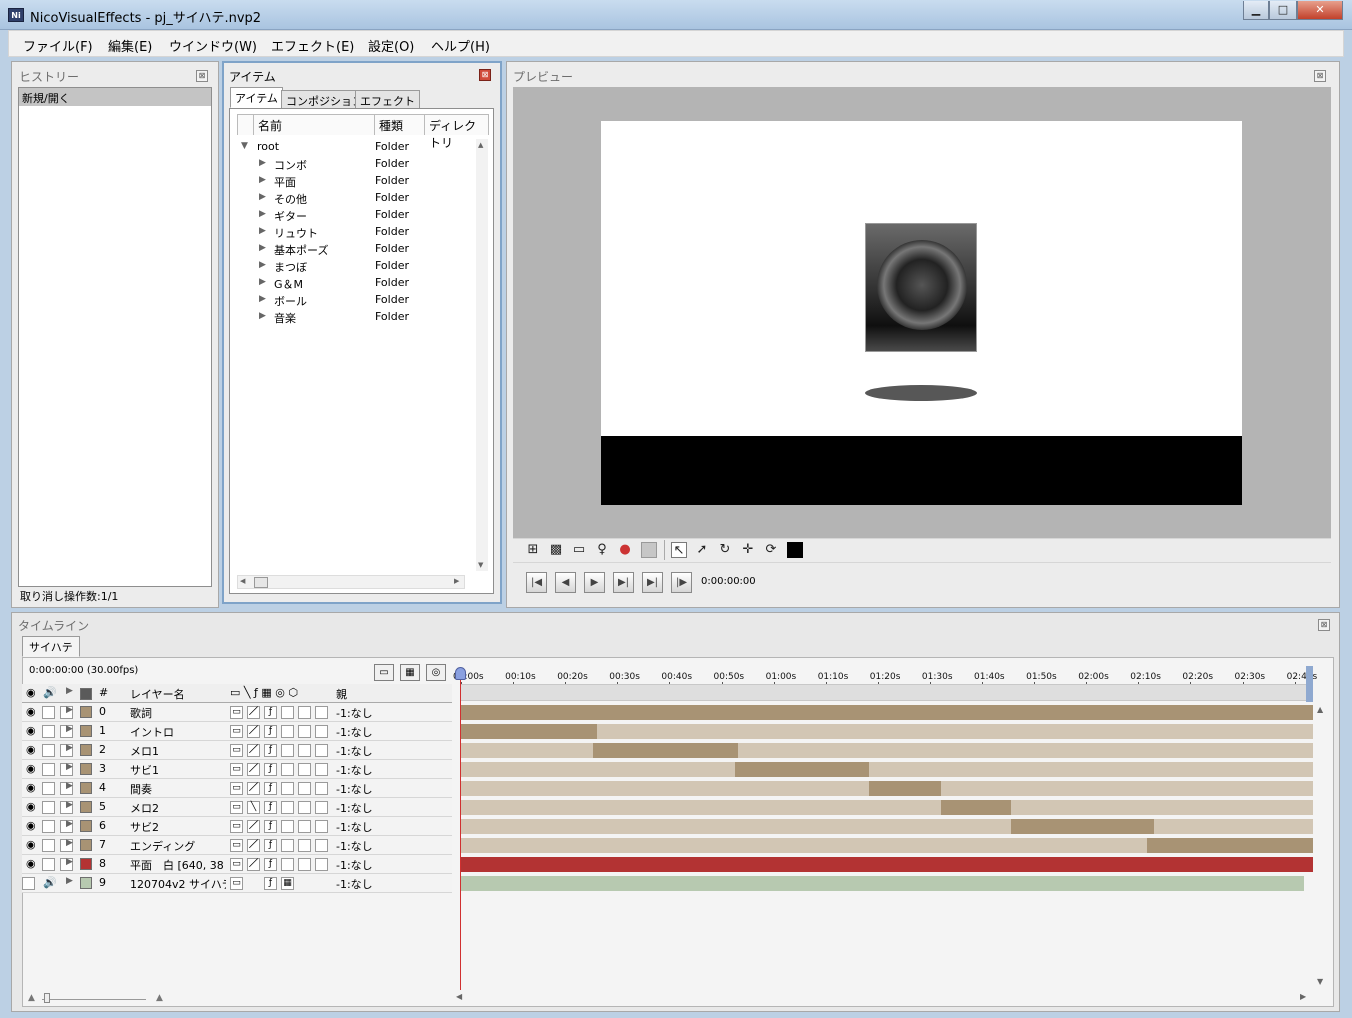 This screenshot has width=1352, height=1018. I want to click on scroll-thumb, so click(261, 582).